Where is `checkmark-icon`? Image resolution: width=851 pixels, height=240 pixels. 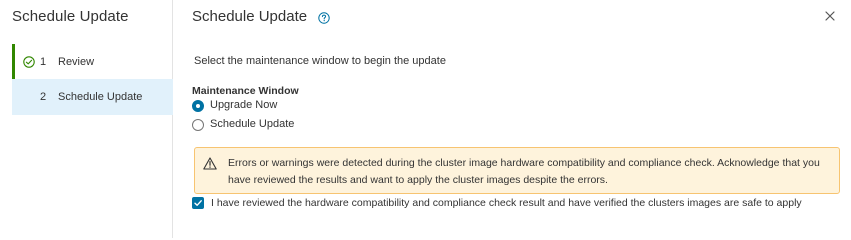 checkmark-icon is located at coordinates (198, 203).